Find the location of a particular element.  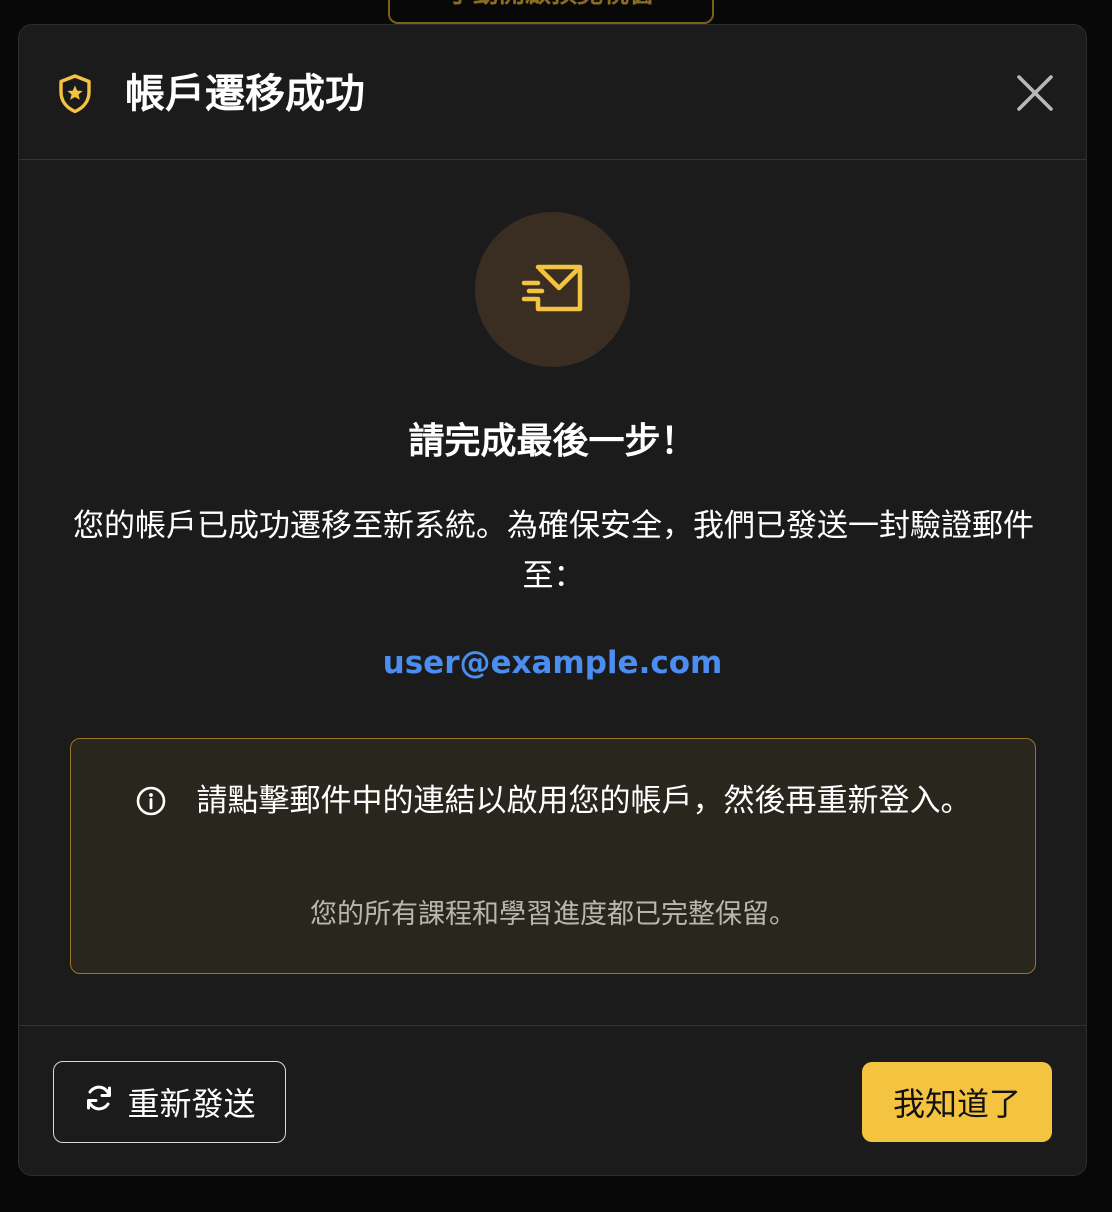

info-icon is located at coordinates (151, 801).